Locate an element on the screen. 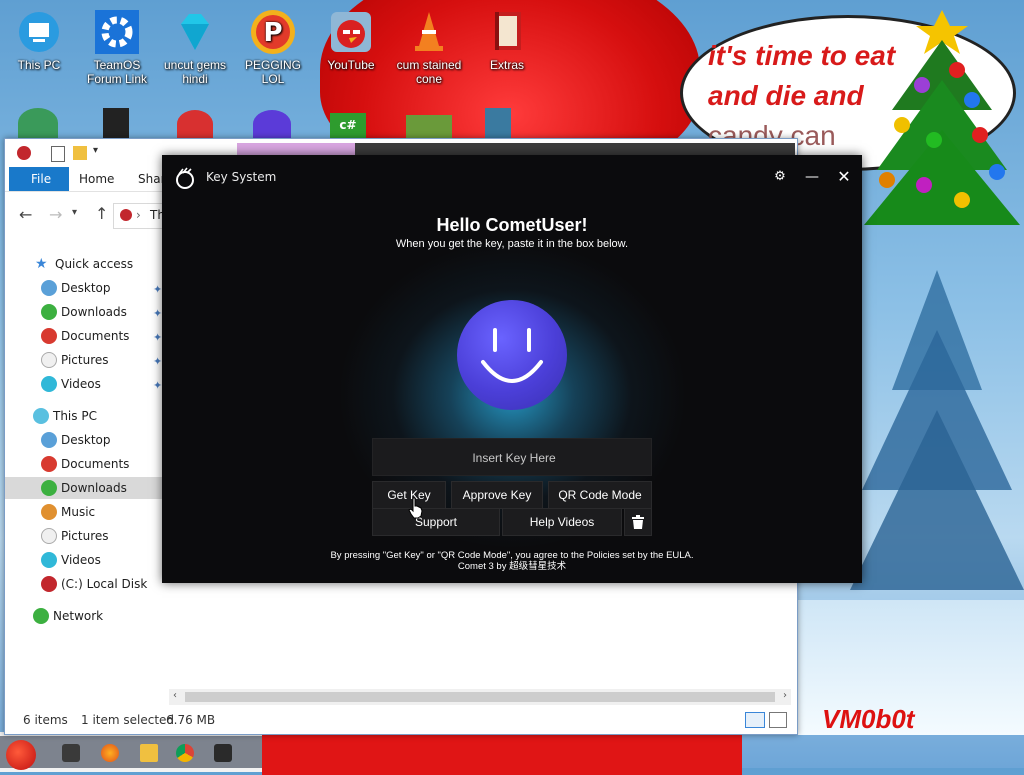 This screenshot has height=775, width=1024. credit-line: Comet 3 by 超级彗星技术 is located at coordinates (512, 566).